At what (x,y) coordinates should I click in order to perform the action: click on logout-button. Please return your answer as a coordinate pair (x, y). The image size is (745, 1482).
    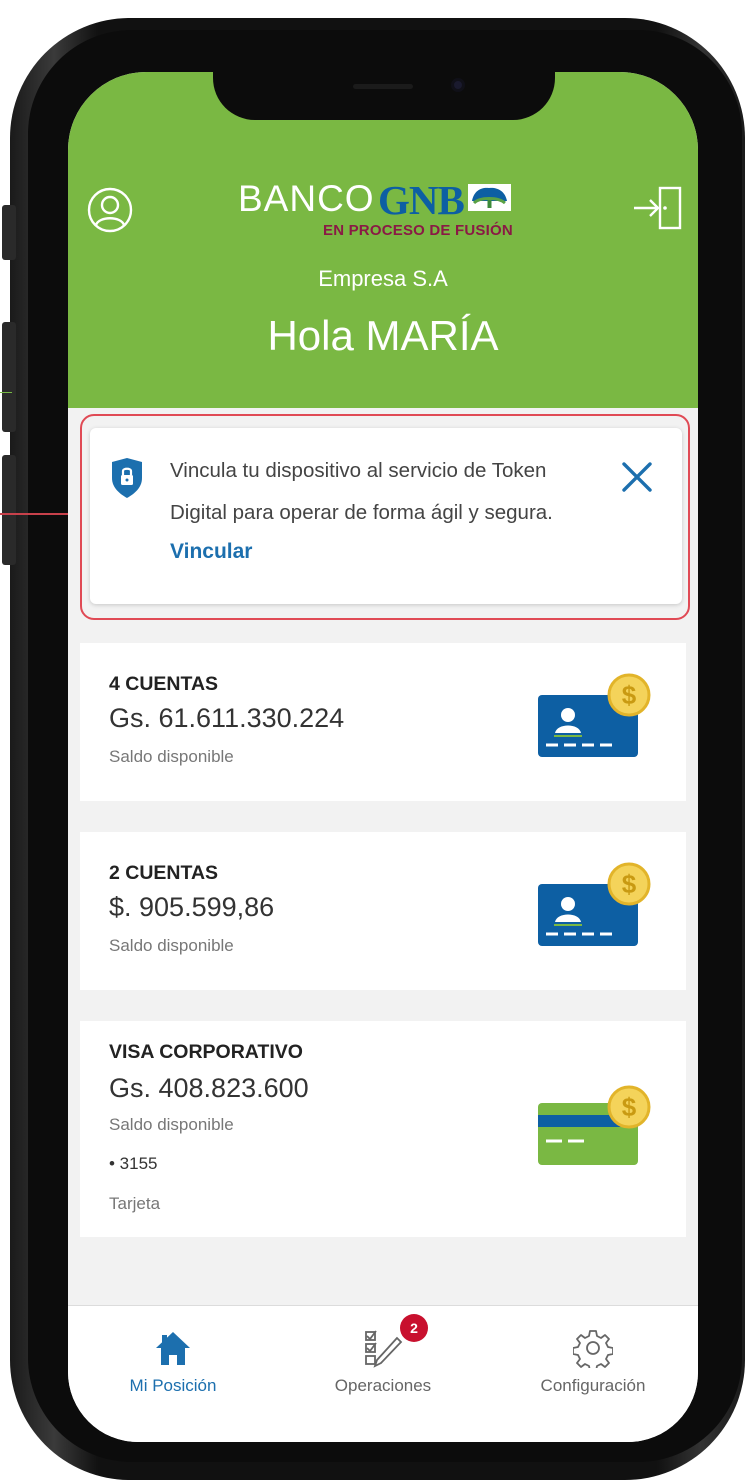
    Looking at the image, I should click on (658, 210).